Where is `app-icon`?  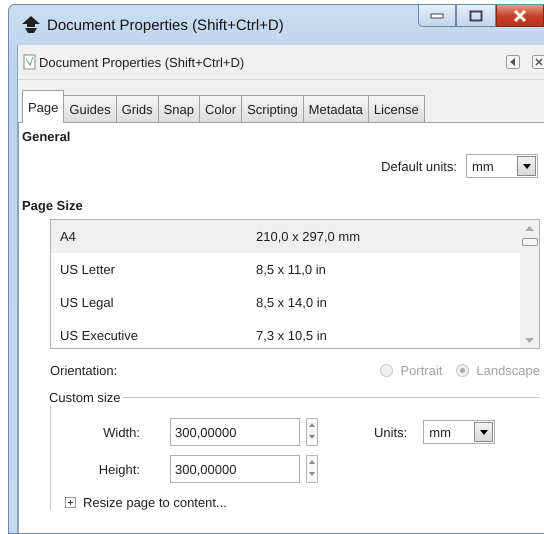
app-icon is located at coordinates (31, 25).